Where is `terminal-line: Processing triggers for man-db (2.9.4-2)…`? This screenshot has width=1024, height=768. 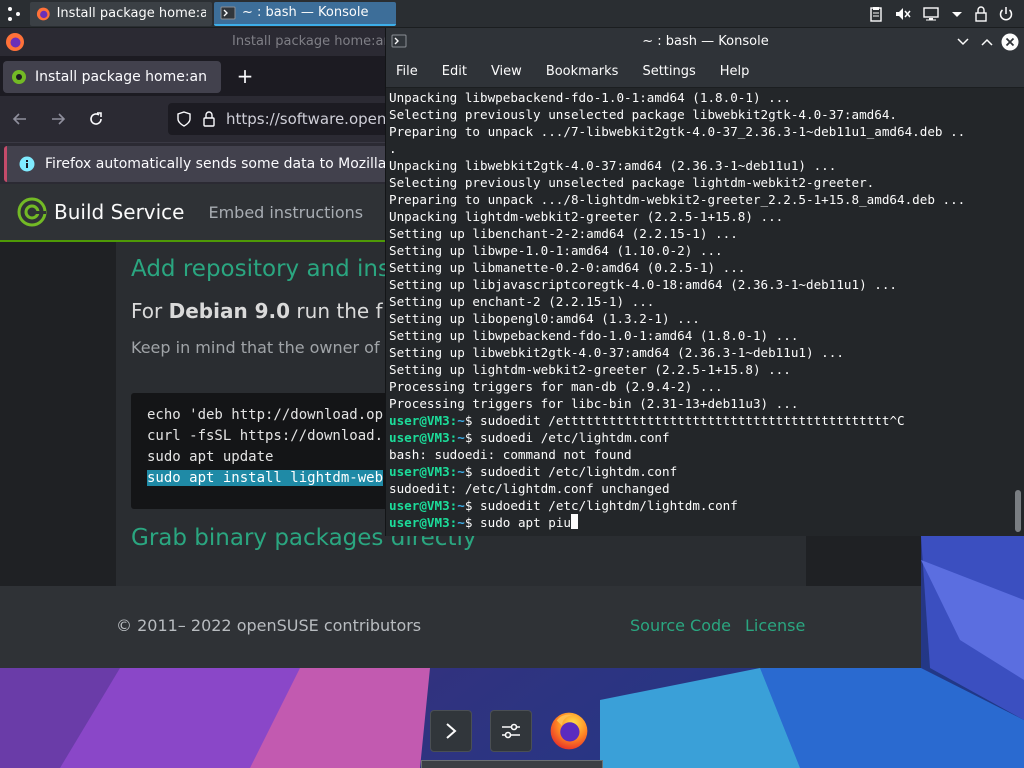 terminal-line: Processing triggers for man-db (2.9.4-2)… is located at coordinates (556, 386).